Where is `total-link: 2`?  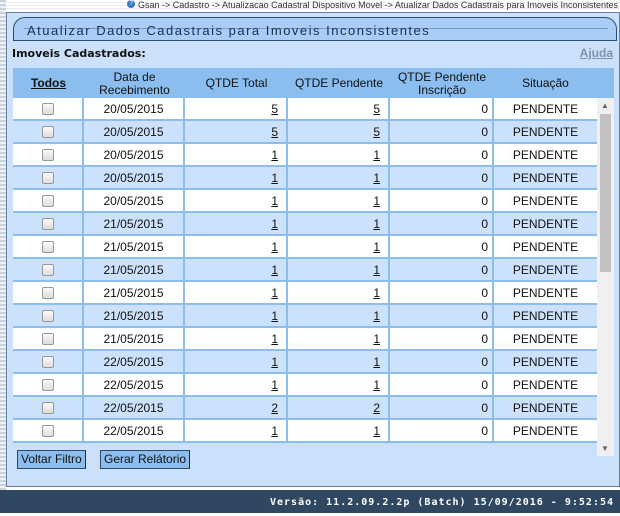
total-link: 2 is located at coordinates (274, 408).